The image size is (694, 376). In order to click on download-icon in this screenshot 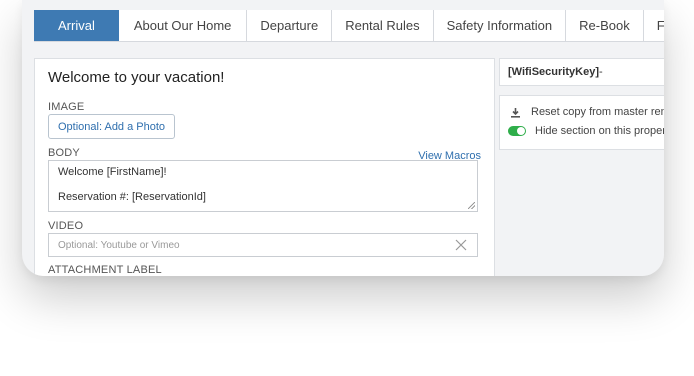, I will do `click(515, 112)`.